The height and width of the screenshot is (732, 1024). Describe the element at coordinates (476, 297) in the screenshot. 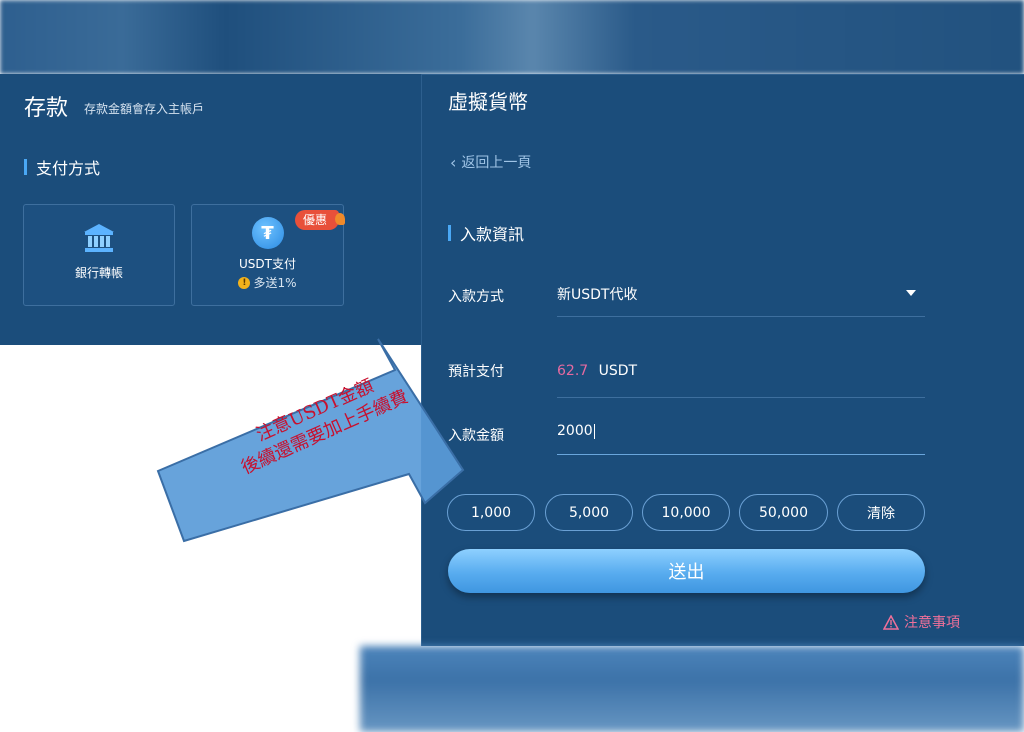

I see `deposit-method-label: 入款方式` at that location.